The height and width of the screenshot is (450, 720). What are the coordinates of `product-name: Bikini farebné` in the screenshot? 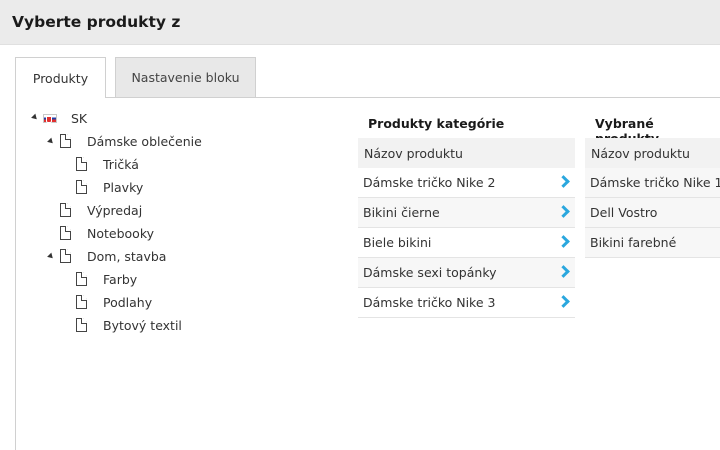 It's located at (633, 242).